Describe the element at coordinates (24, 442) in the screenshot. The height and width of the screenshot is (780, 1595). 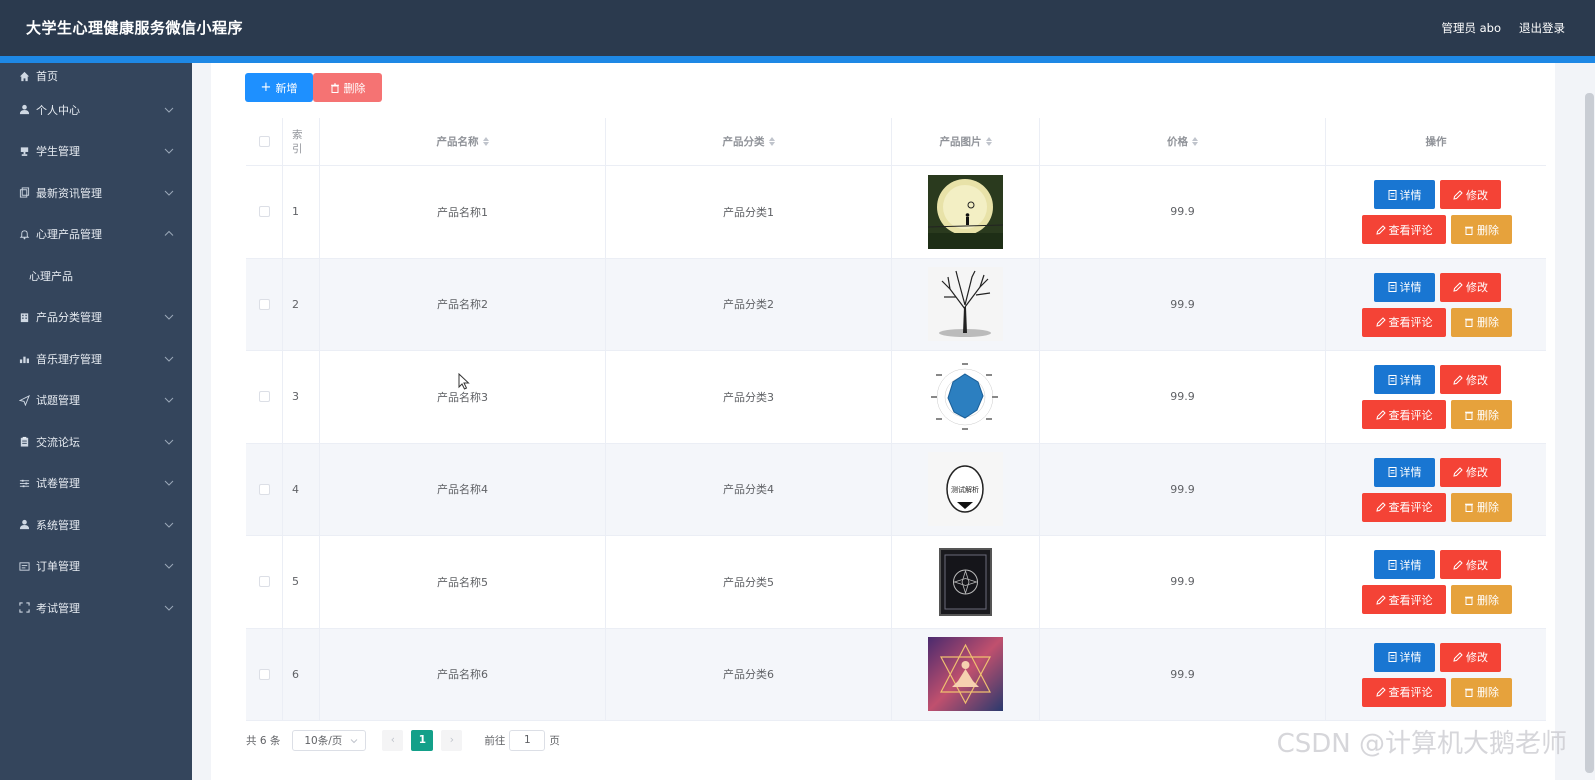
I see `clipboard-icon` at that location.